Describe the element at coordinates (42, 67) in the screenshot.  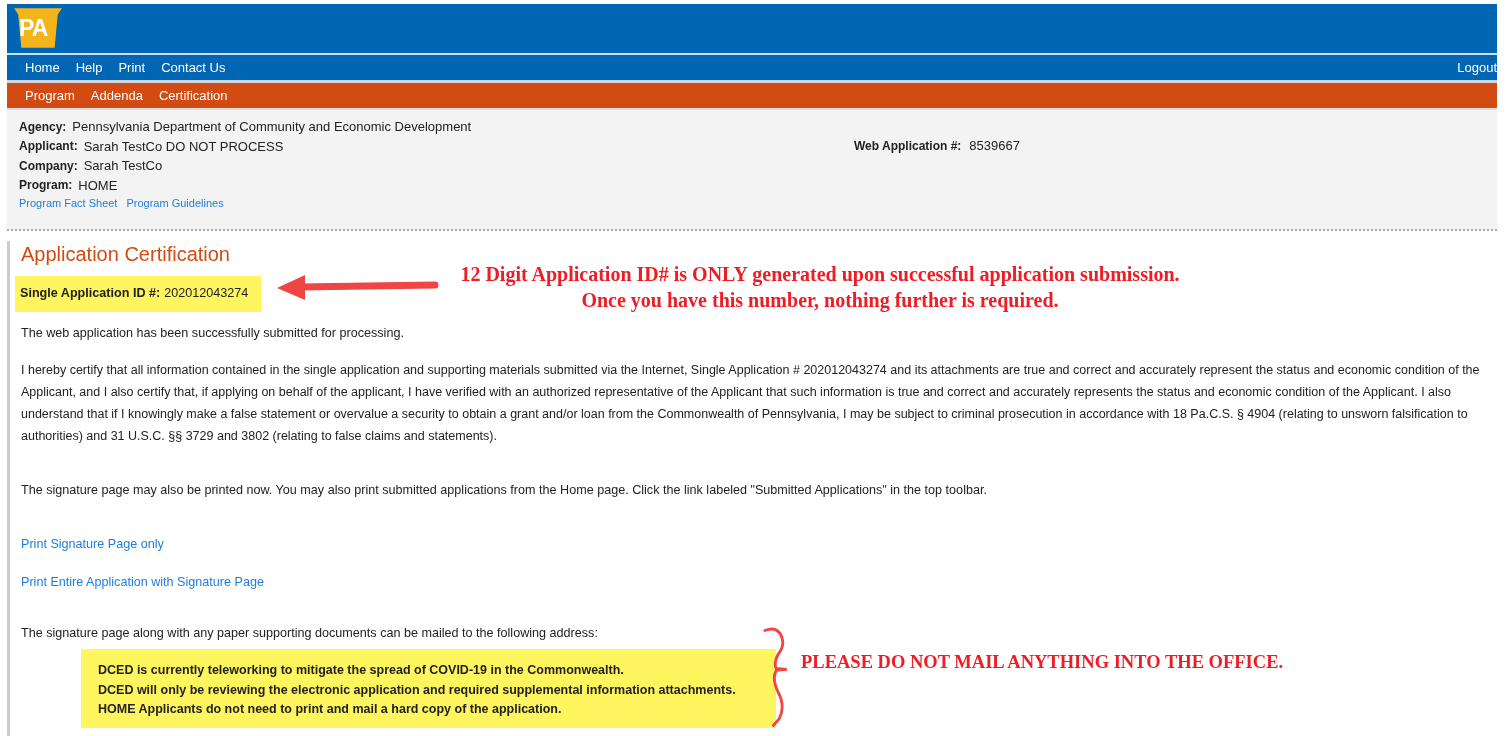
I see `nav-link: Home` at that location.